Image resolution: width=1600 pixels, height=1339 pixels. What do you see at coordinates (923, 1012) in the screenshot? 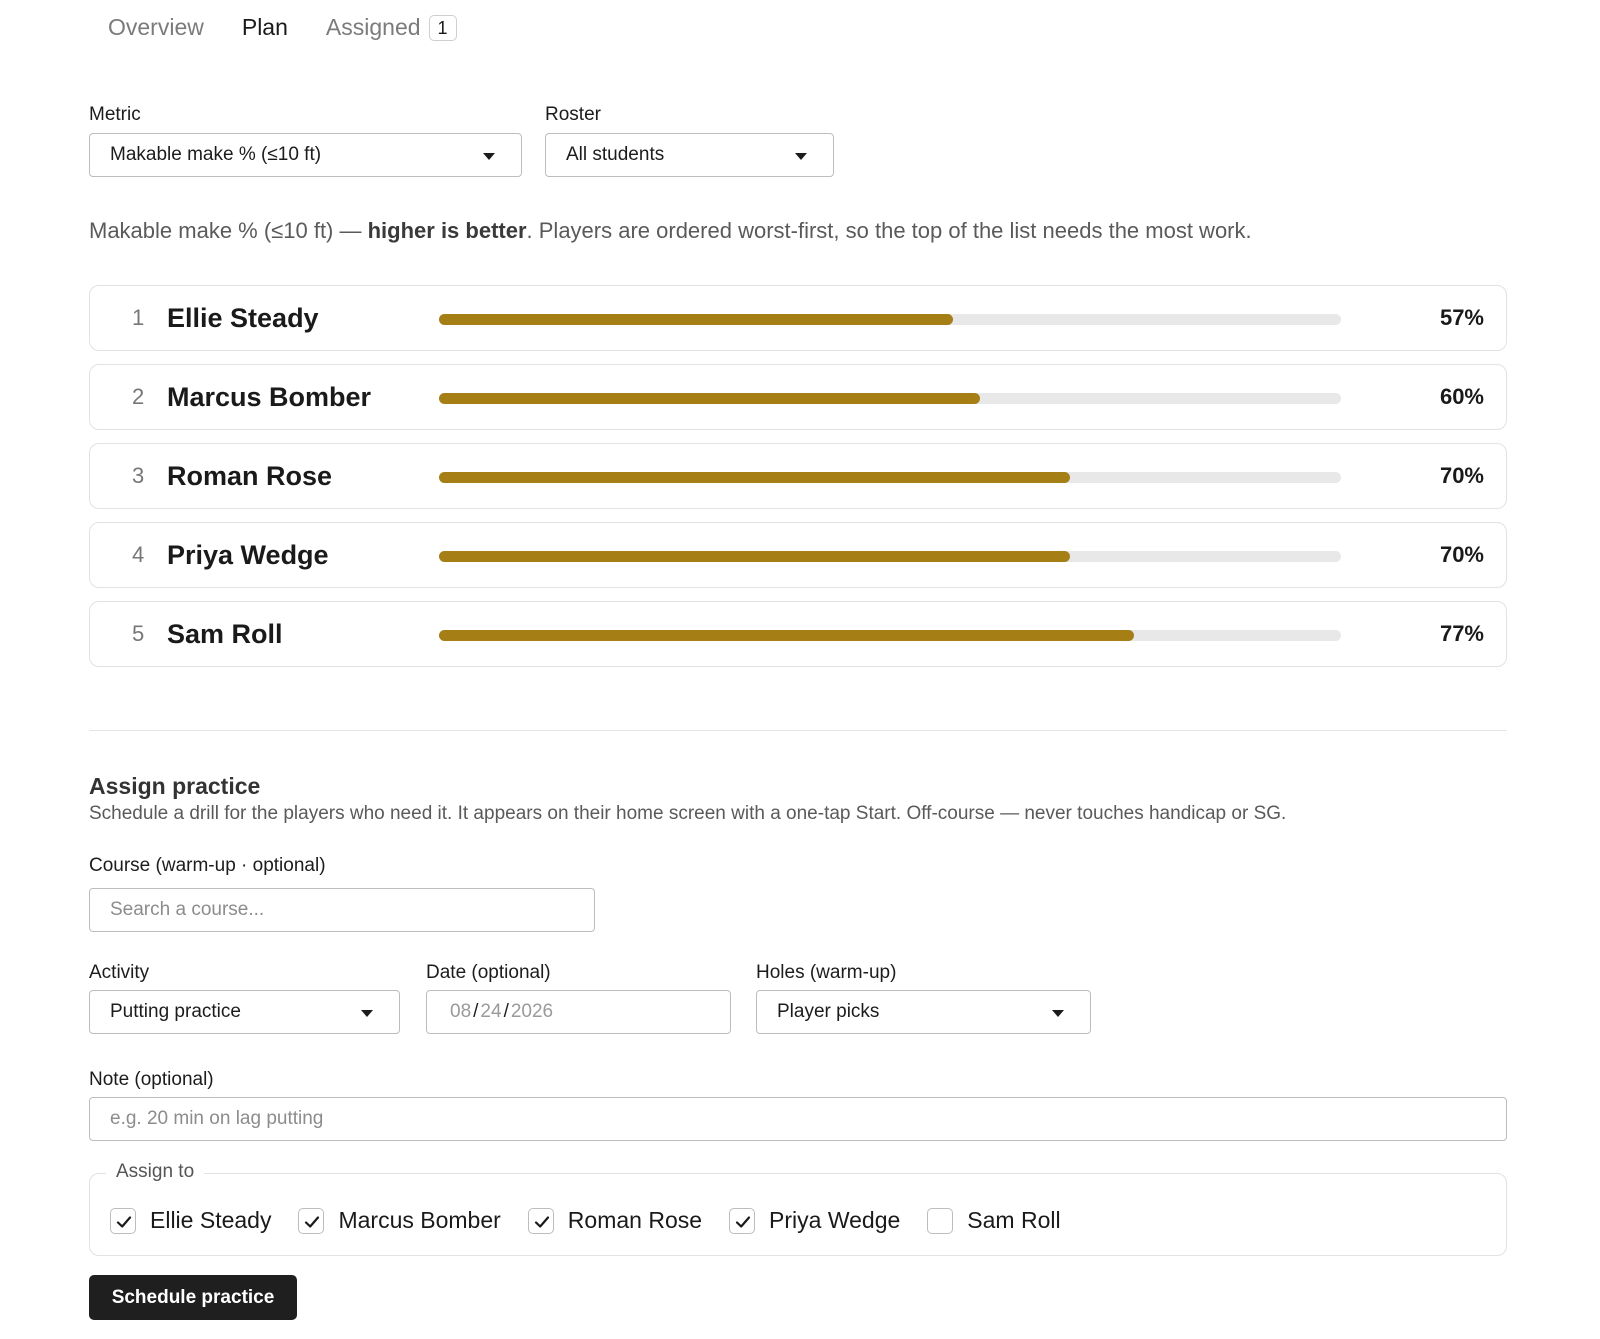
I see `holes-select: Player picks` at bounding box center [923, 1012].